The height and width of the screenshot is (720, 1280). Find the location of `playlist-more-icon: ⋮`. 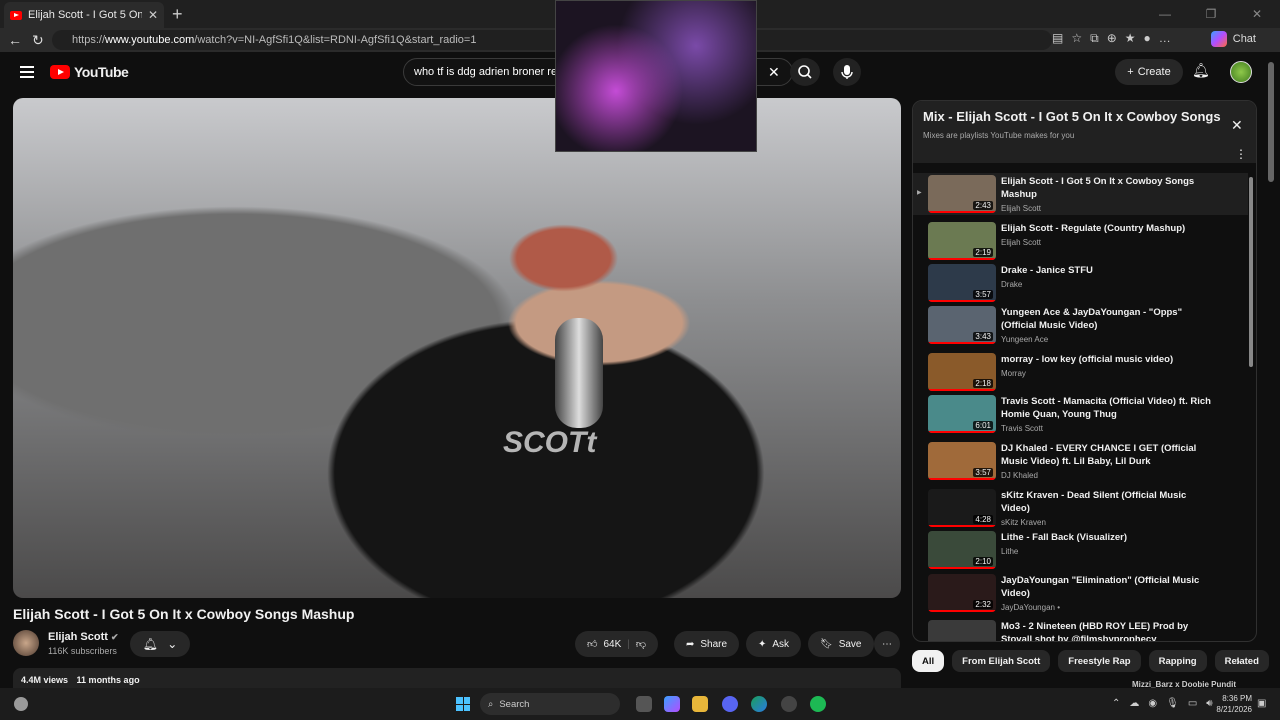

playlist-more-icon: ⋮ is located at coordinates (1241, 154).